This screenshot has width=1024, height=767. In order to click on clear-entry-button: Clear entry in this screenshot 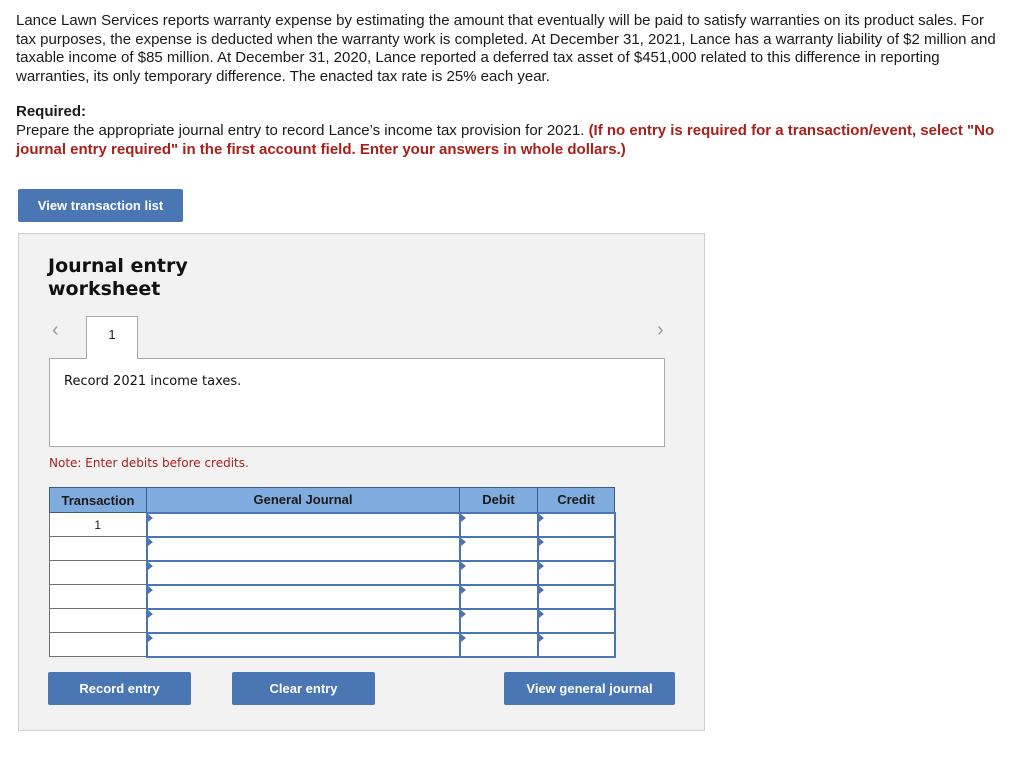, I will do `click(303, 688)`.